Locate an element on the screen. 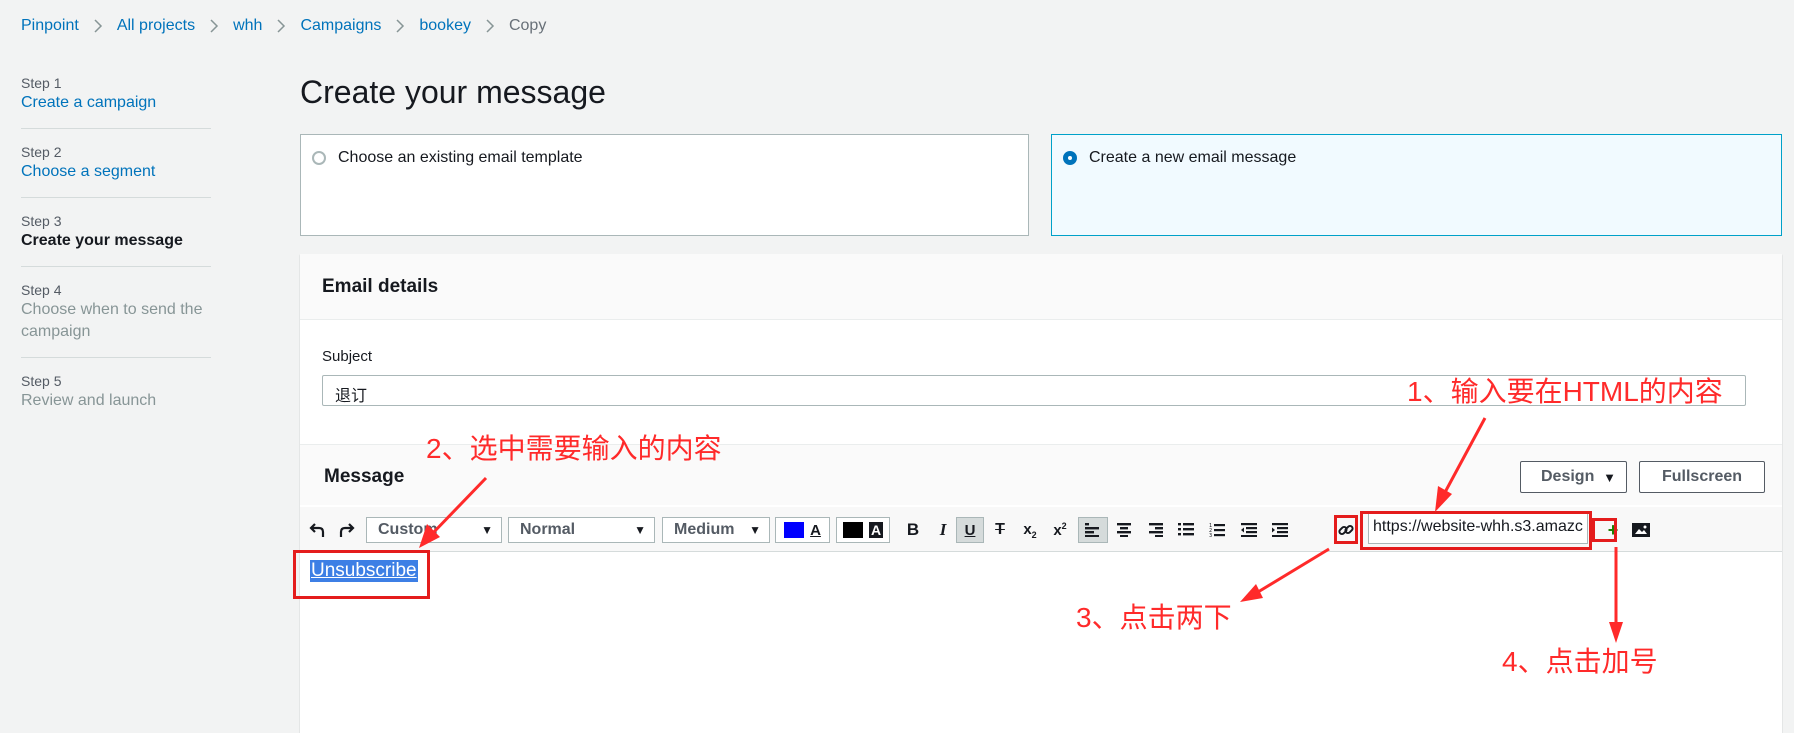 The width and height of the screenshot is (1794, 733). step-3: Step 3 Create your message is located at coordinates (116, 239).